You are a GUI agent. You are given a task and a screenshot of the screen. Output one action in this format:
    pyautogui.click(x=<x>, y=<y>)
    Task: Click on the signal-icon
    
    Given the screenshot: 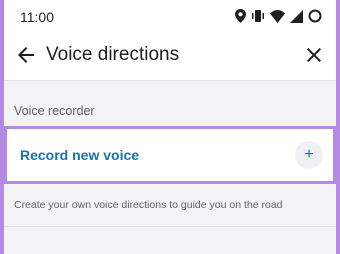 What is the action you would take?
    pyautogui.click(x=296, y=17)
    